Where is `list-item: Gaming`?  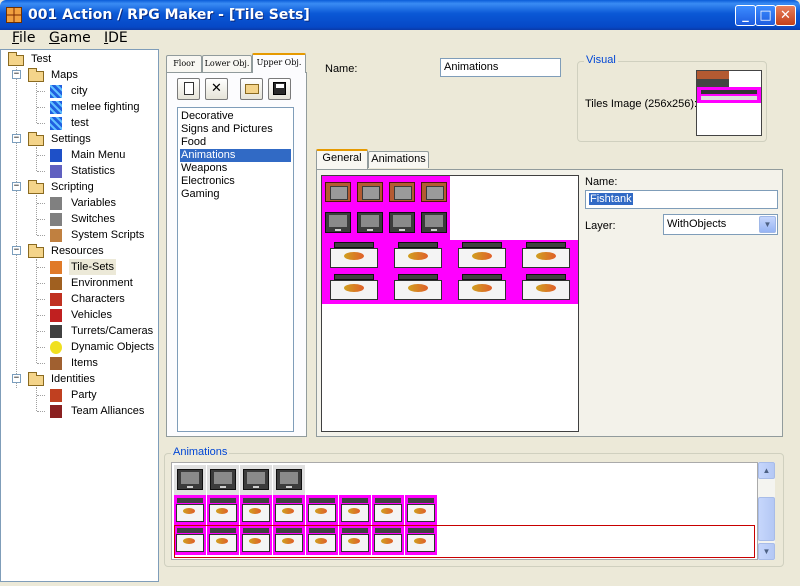
list-item: Gaming is located at coordinates (200, 194).